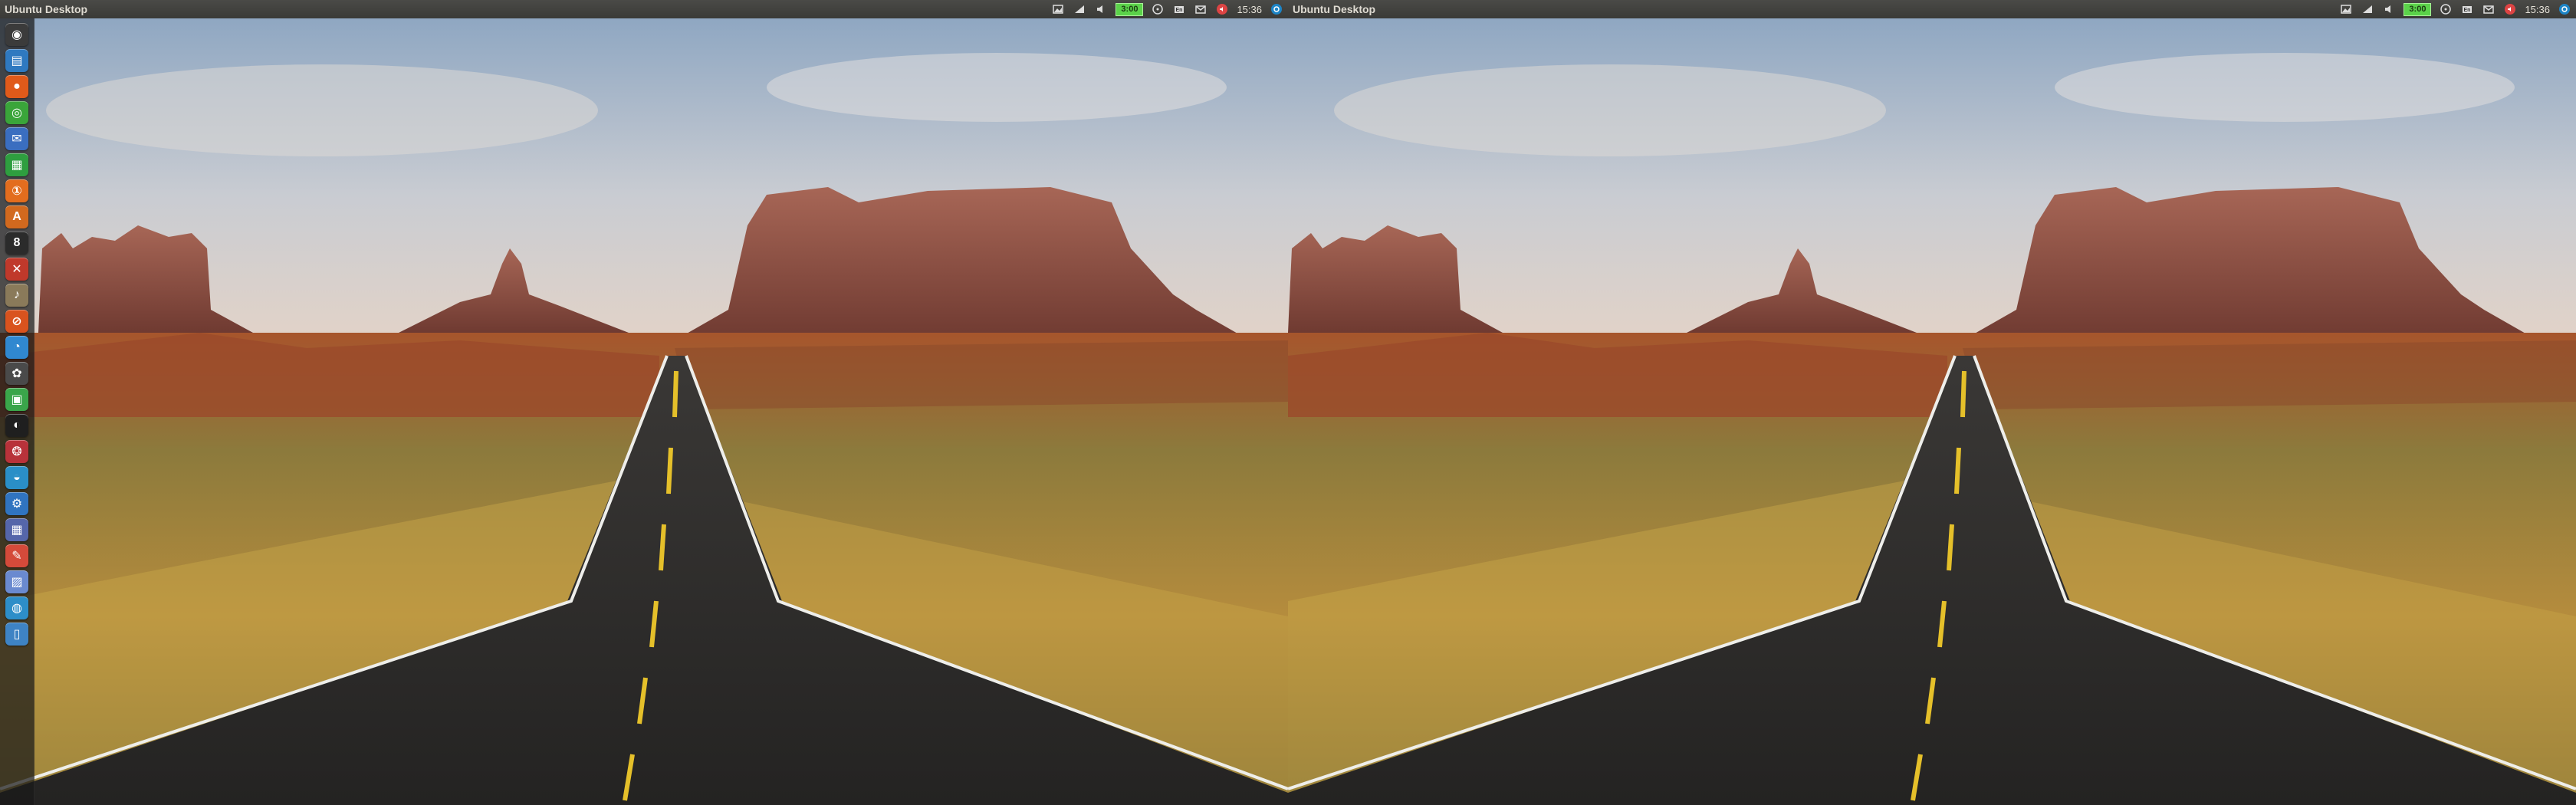  I want to click on chat-icon: ◔, so click(16, 347).